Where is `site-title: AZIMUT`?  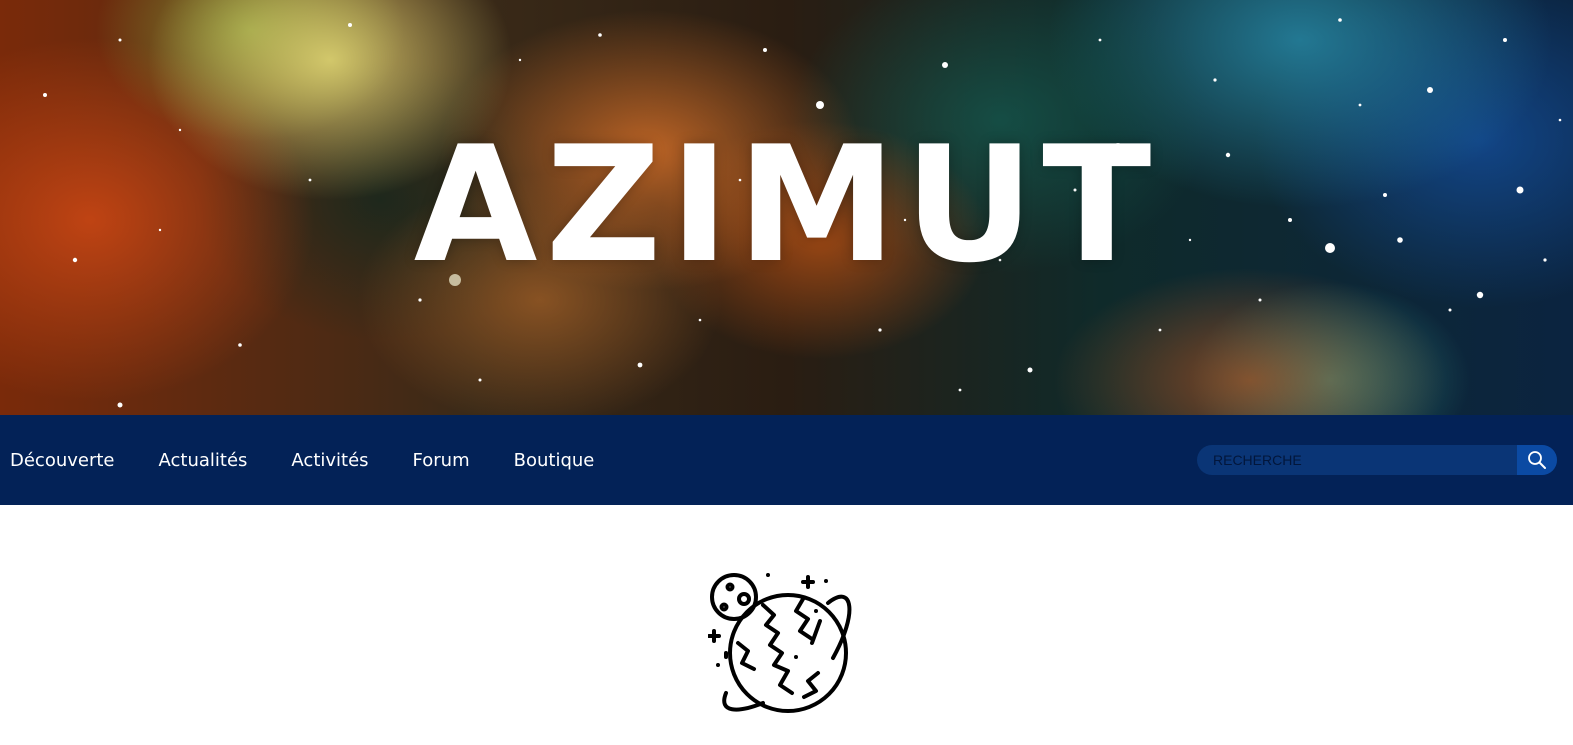 site-title: AZIMUT is located at coordinates (786, 204).